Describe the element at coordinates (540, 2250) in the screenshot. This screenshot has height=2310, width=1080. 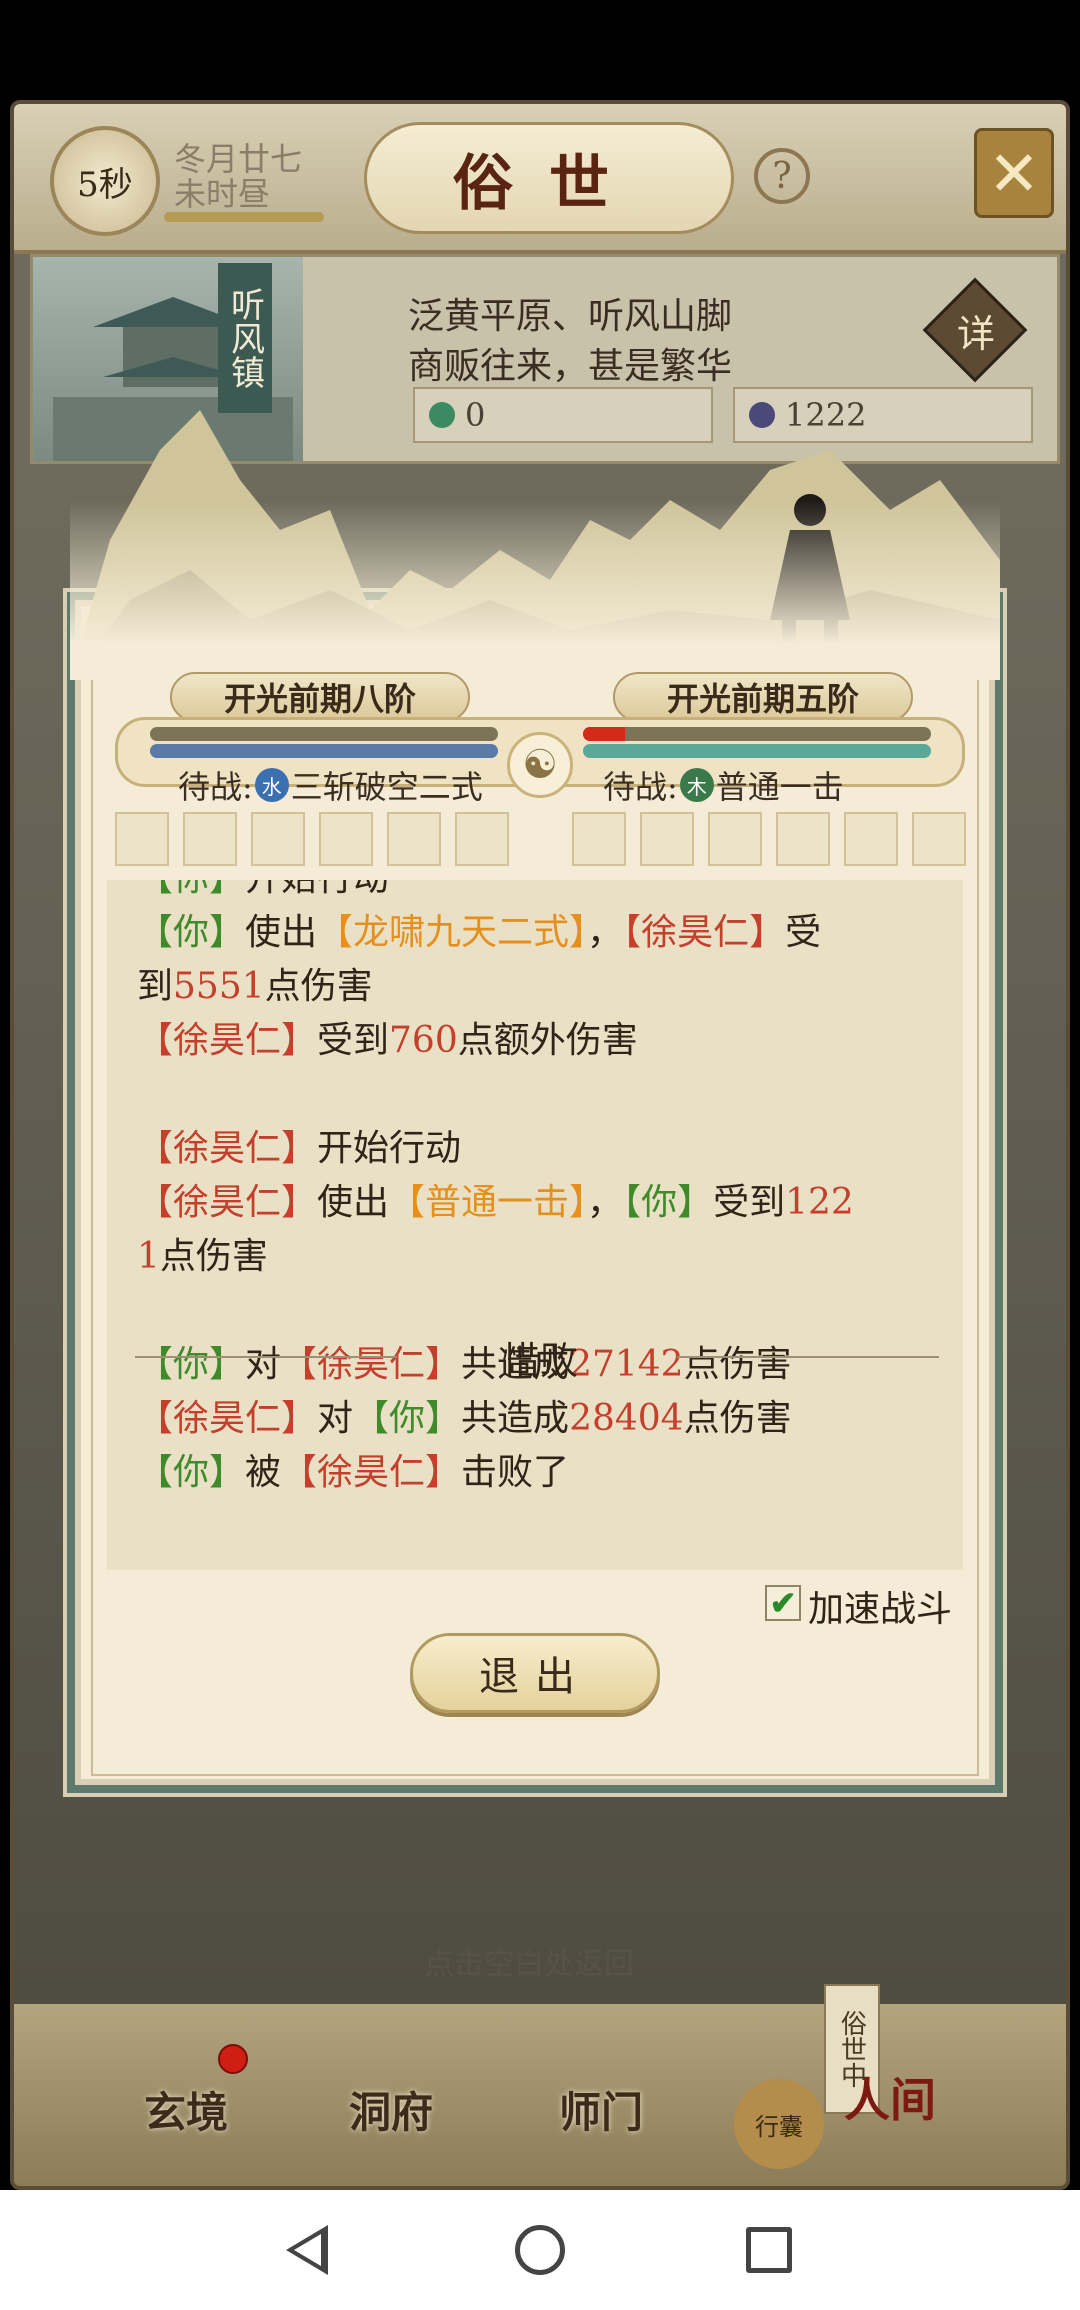
I see `home-icon` at that location.